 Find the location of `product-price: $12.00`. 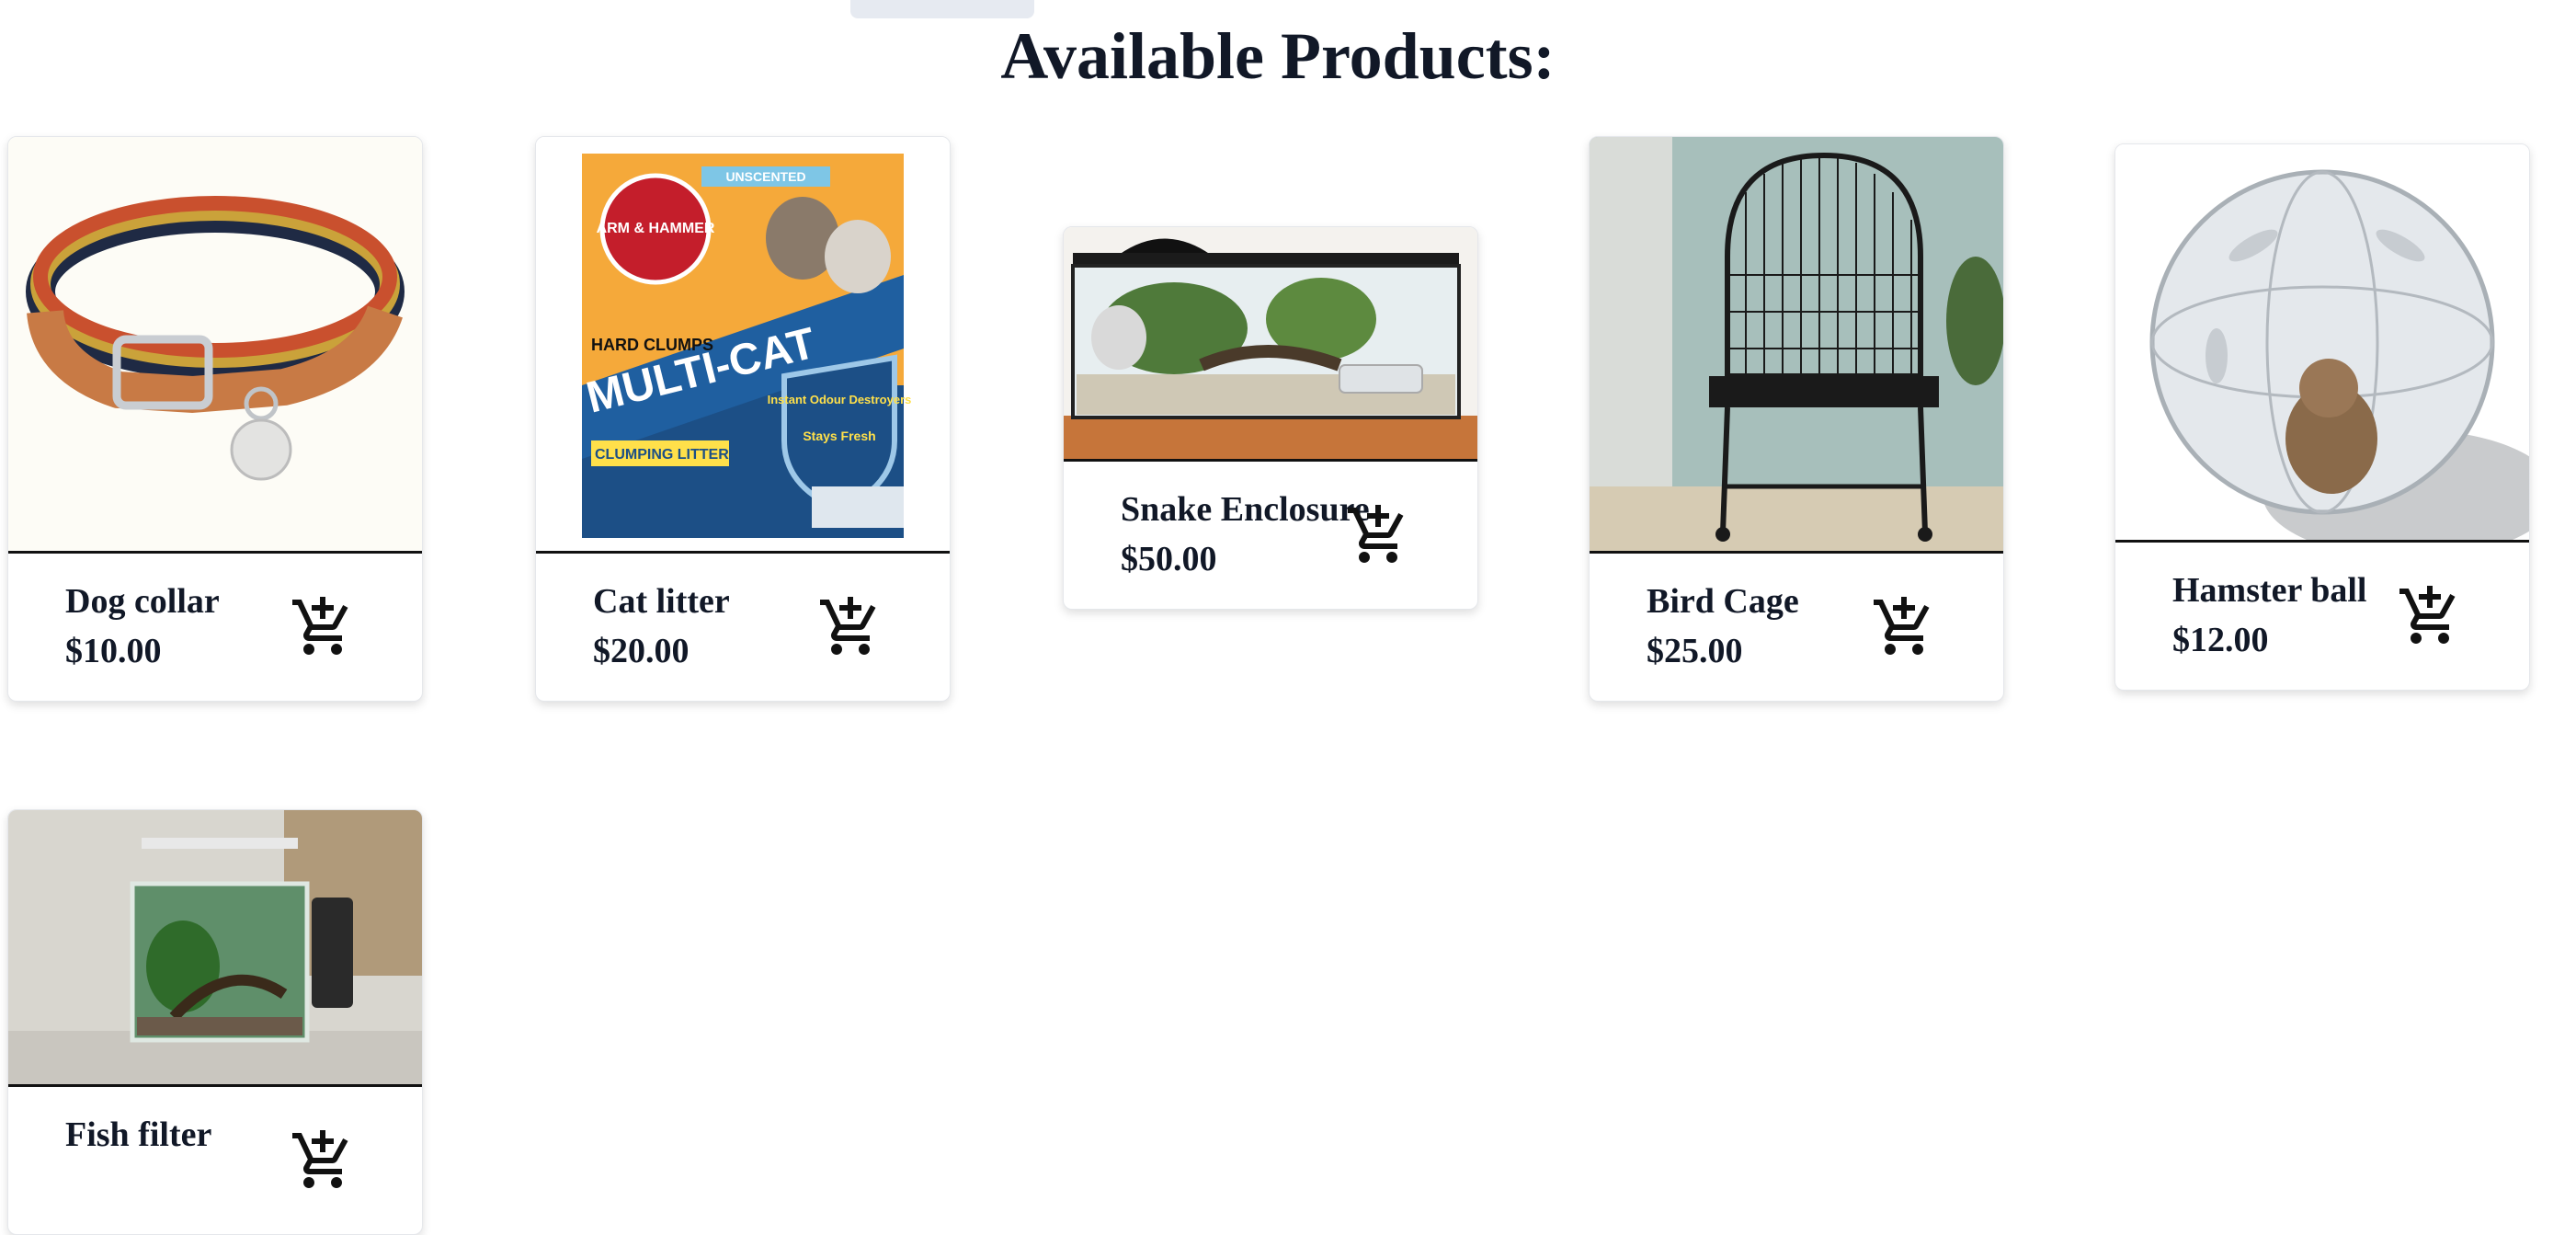

product-price: $12.00 is located at coordinates (2220, 640).